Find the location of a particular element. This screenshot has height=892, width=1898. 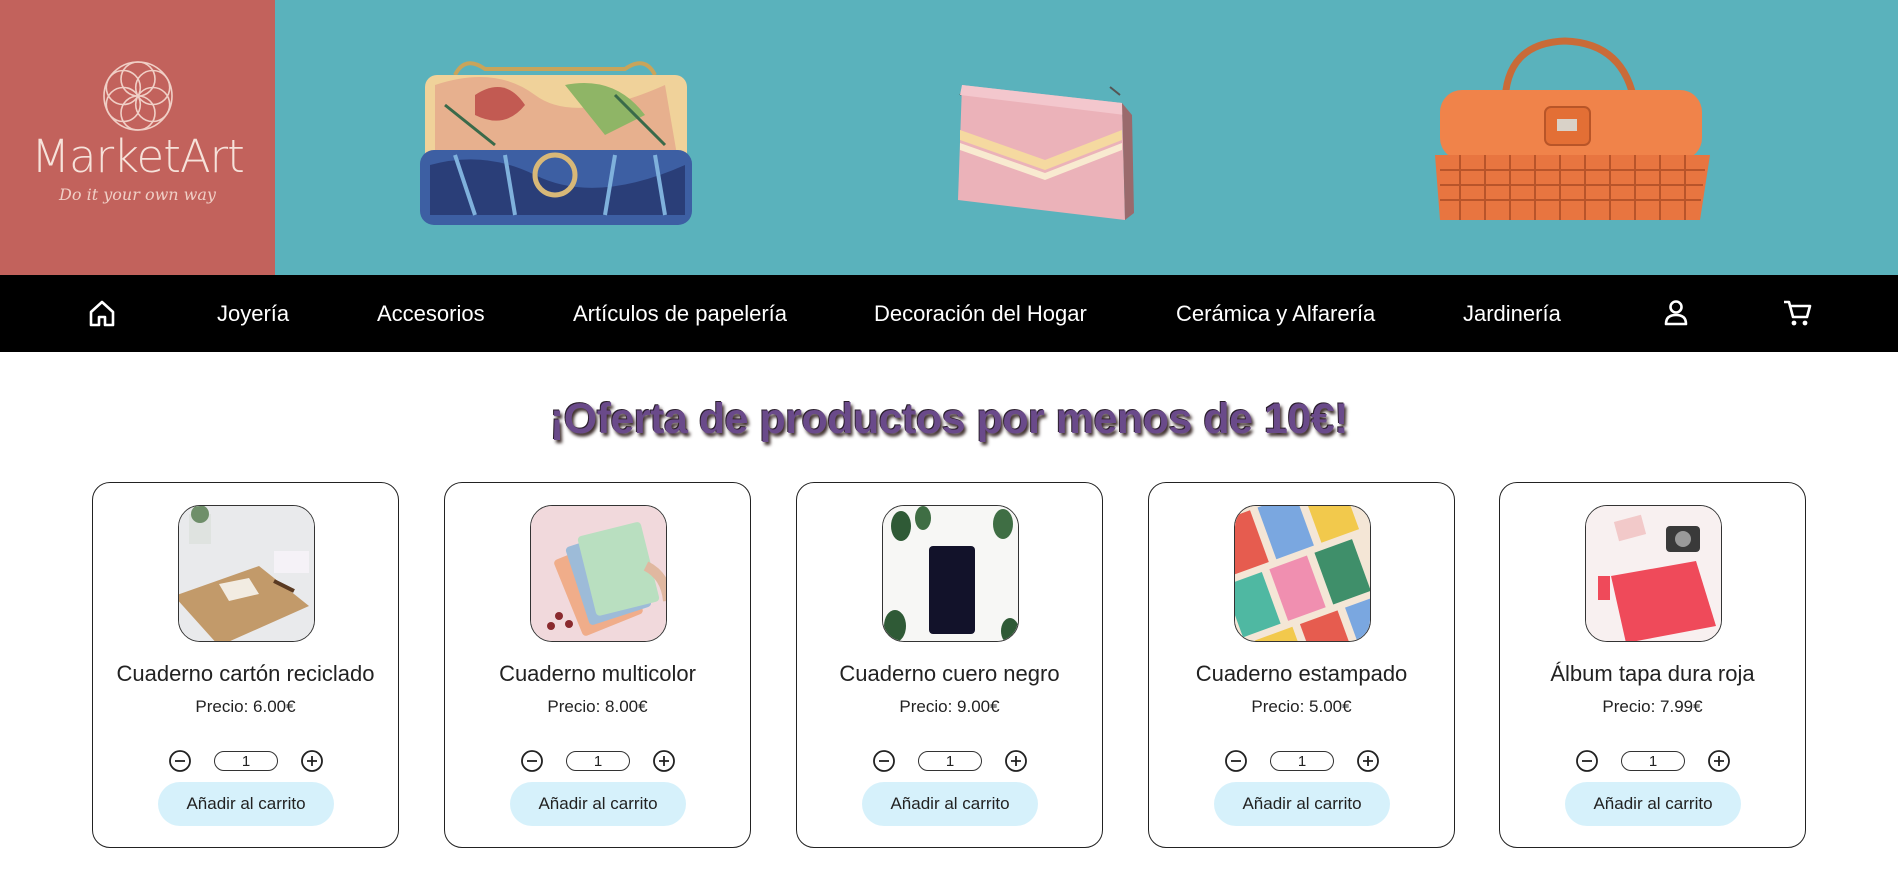

product-name: Cuaderno cartón reciclado is located at coordinates (245, 673).